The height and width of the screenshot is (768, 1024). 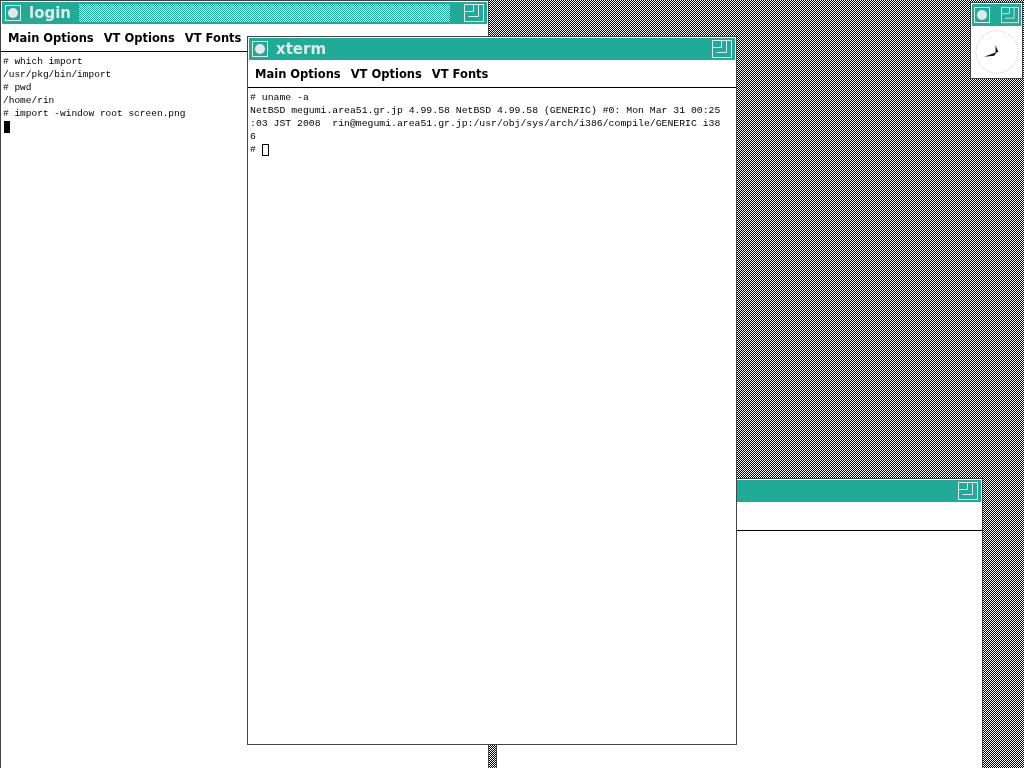 What do you see at coordinates (996, 52) in the screenshot?
I see `analog-clock-drawing` at bounding box center [996, 52].